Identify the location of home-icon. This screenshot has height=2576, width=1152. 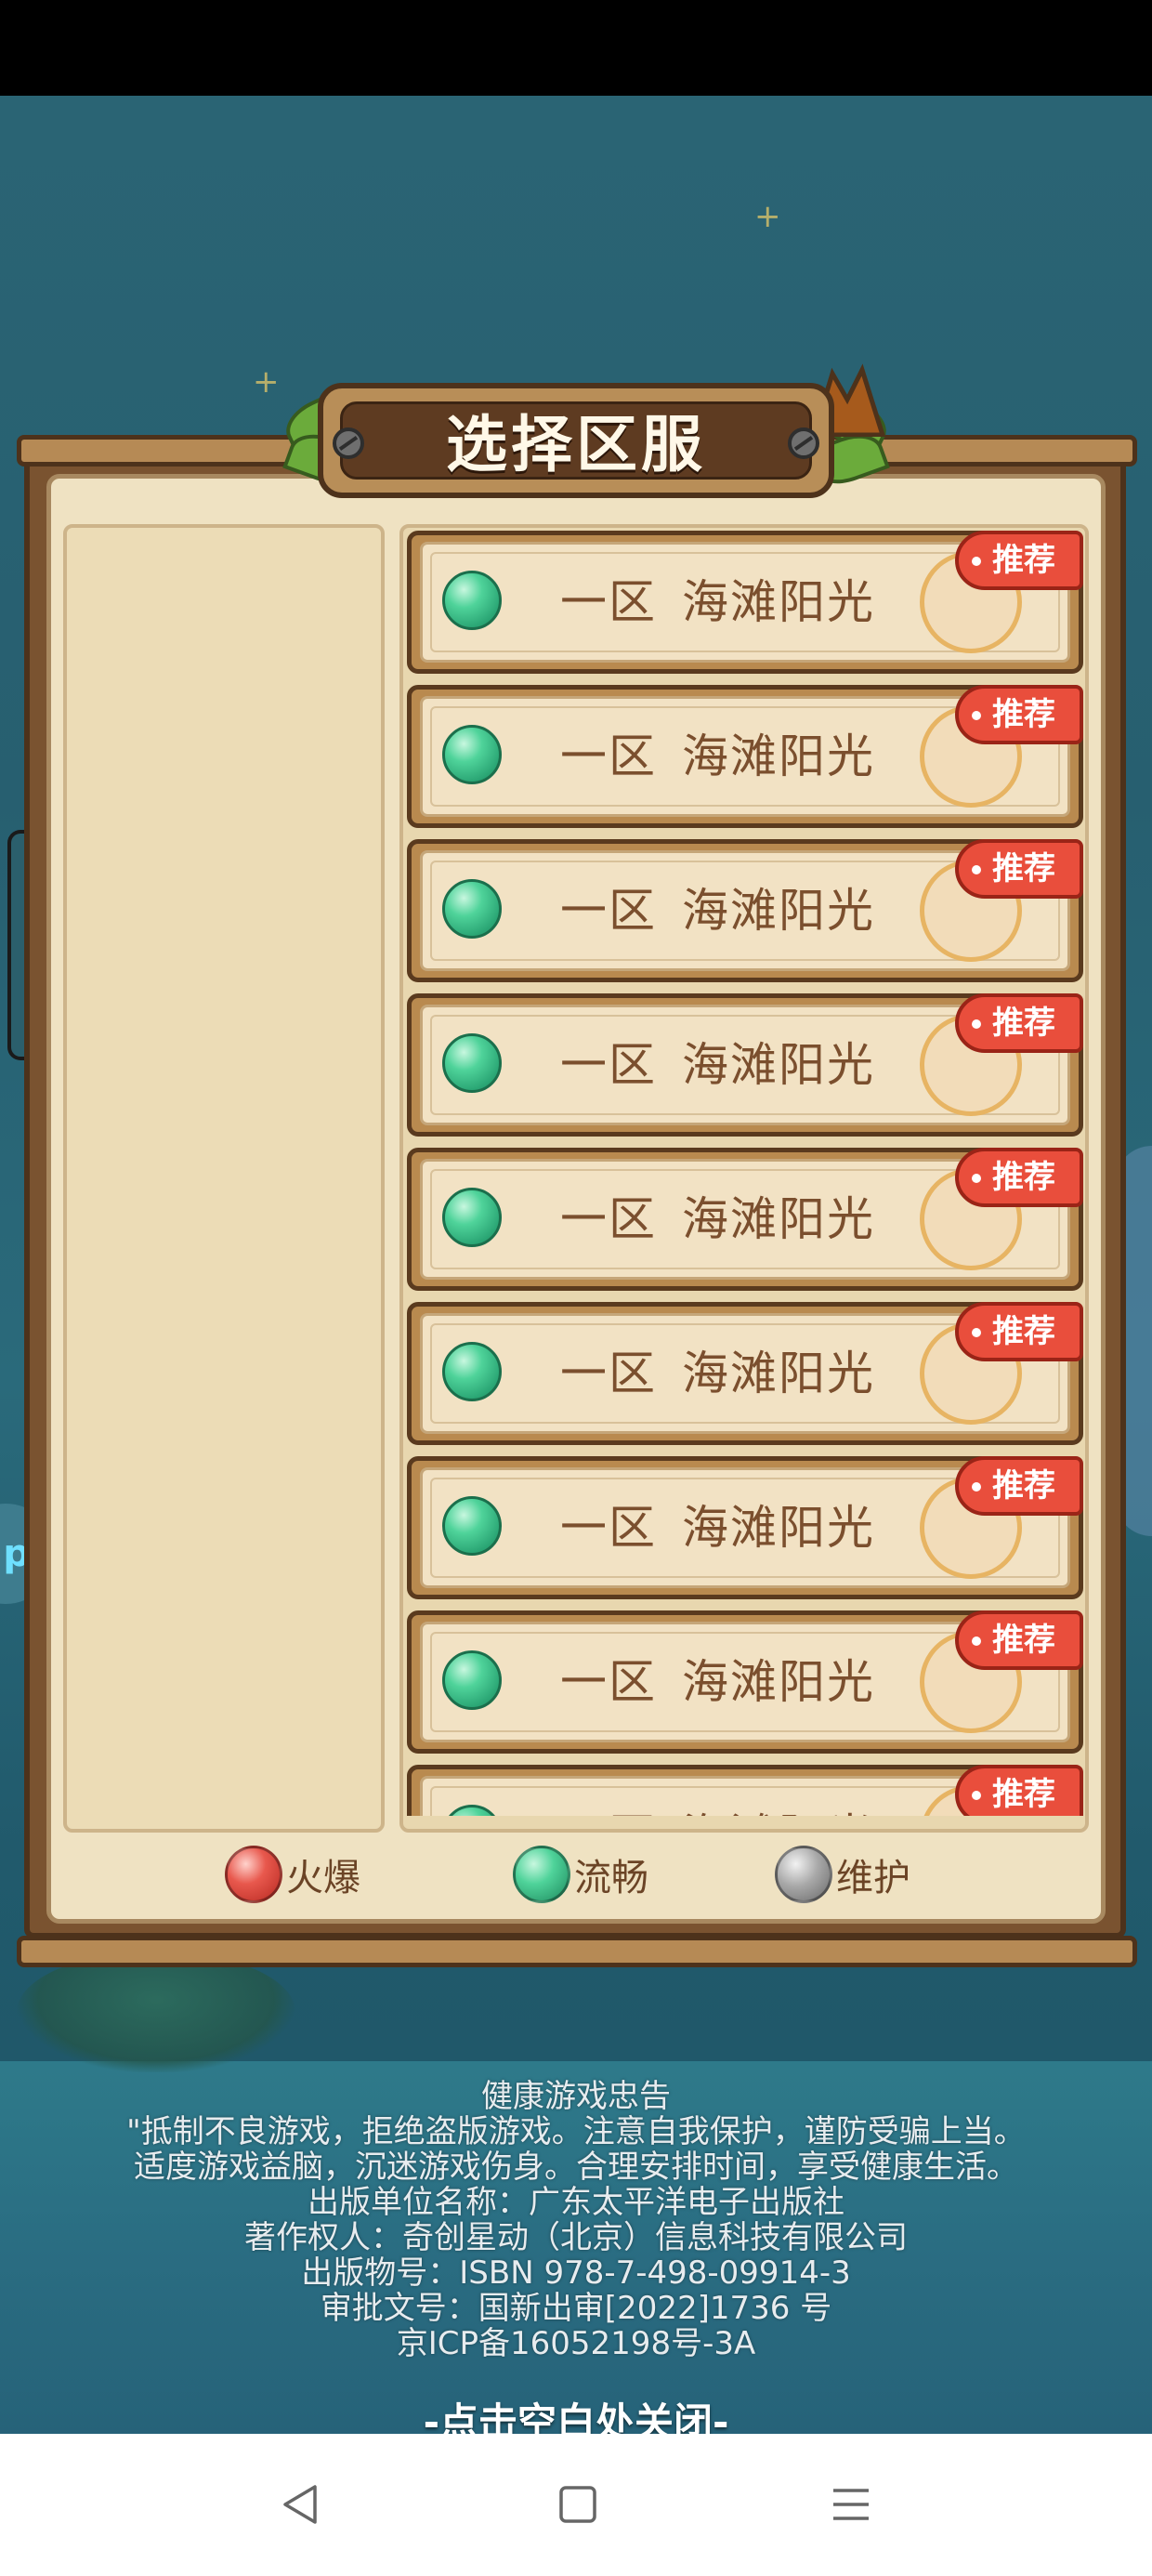
(577, 2504).